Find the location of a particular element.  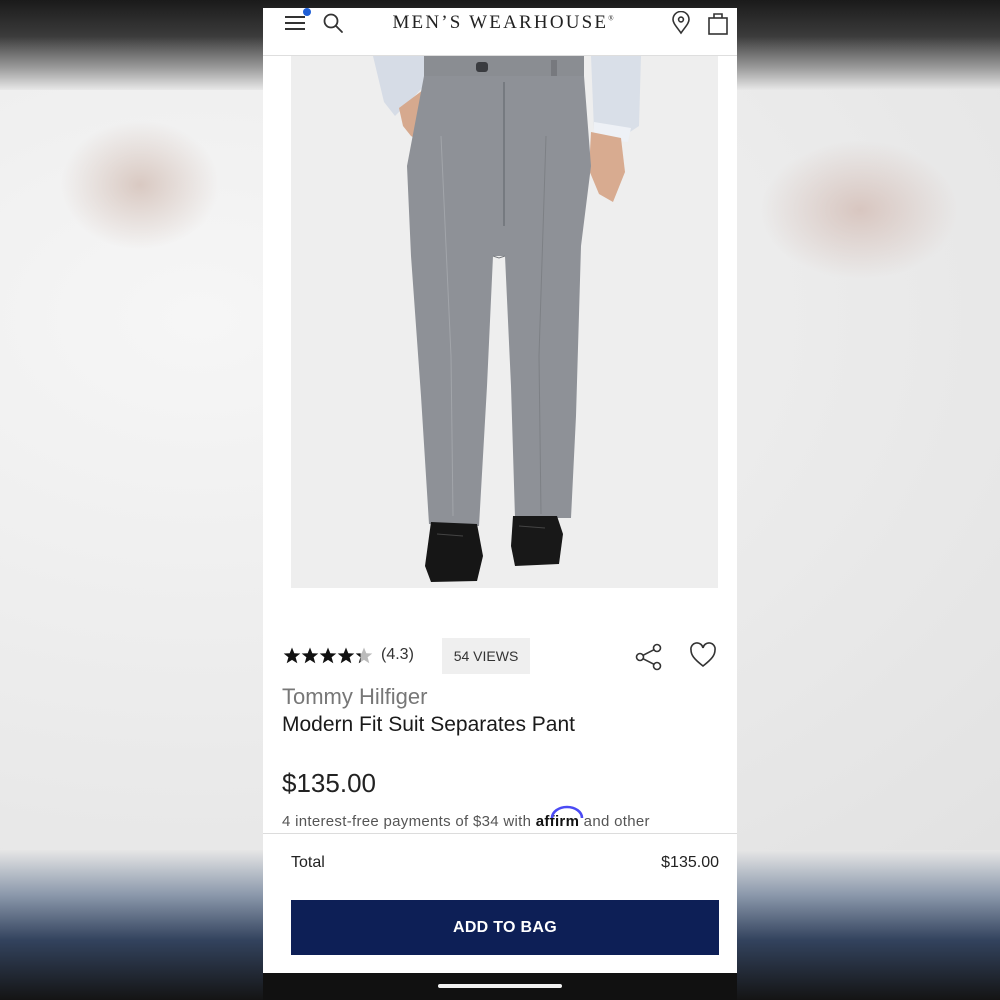

star-rating is located at coordinates (329, 656).